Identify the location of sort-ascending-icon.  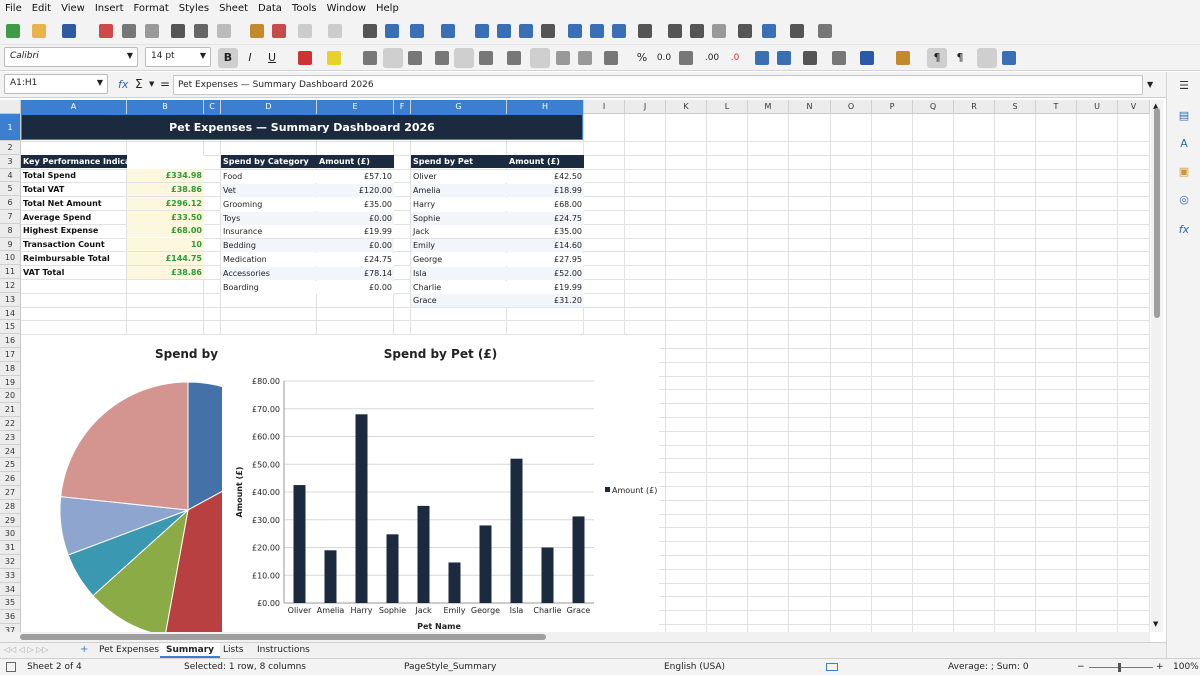
(504, 31).